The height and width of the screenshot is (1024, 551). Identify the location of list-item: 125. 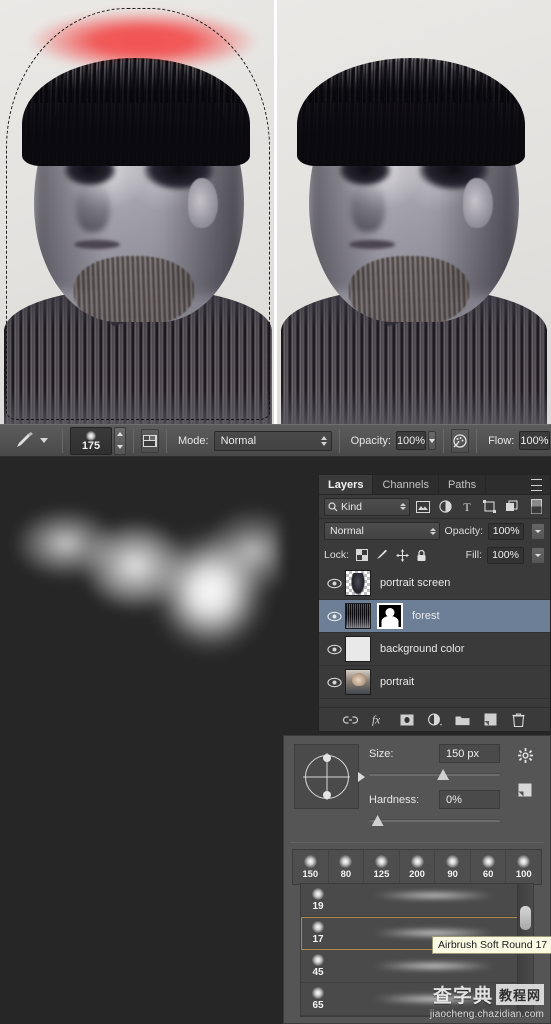
(382, 867).